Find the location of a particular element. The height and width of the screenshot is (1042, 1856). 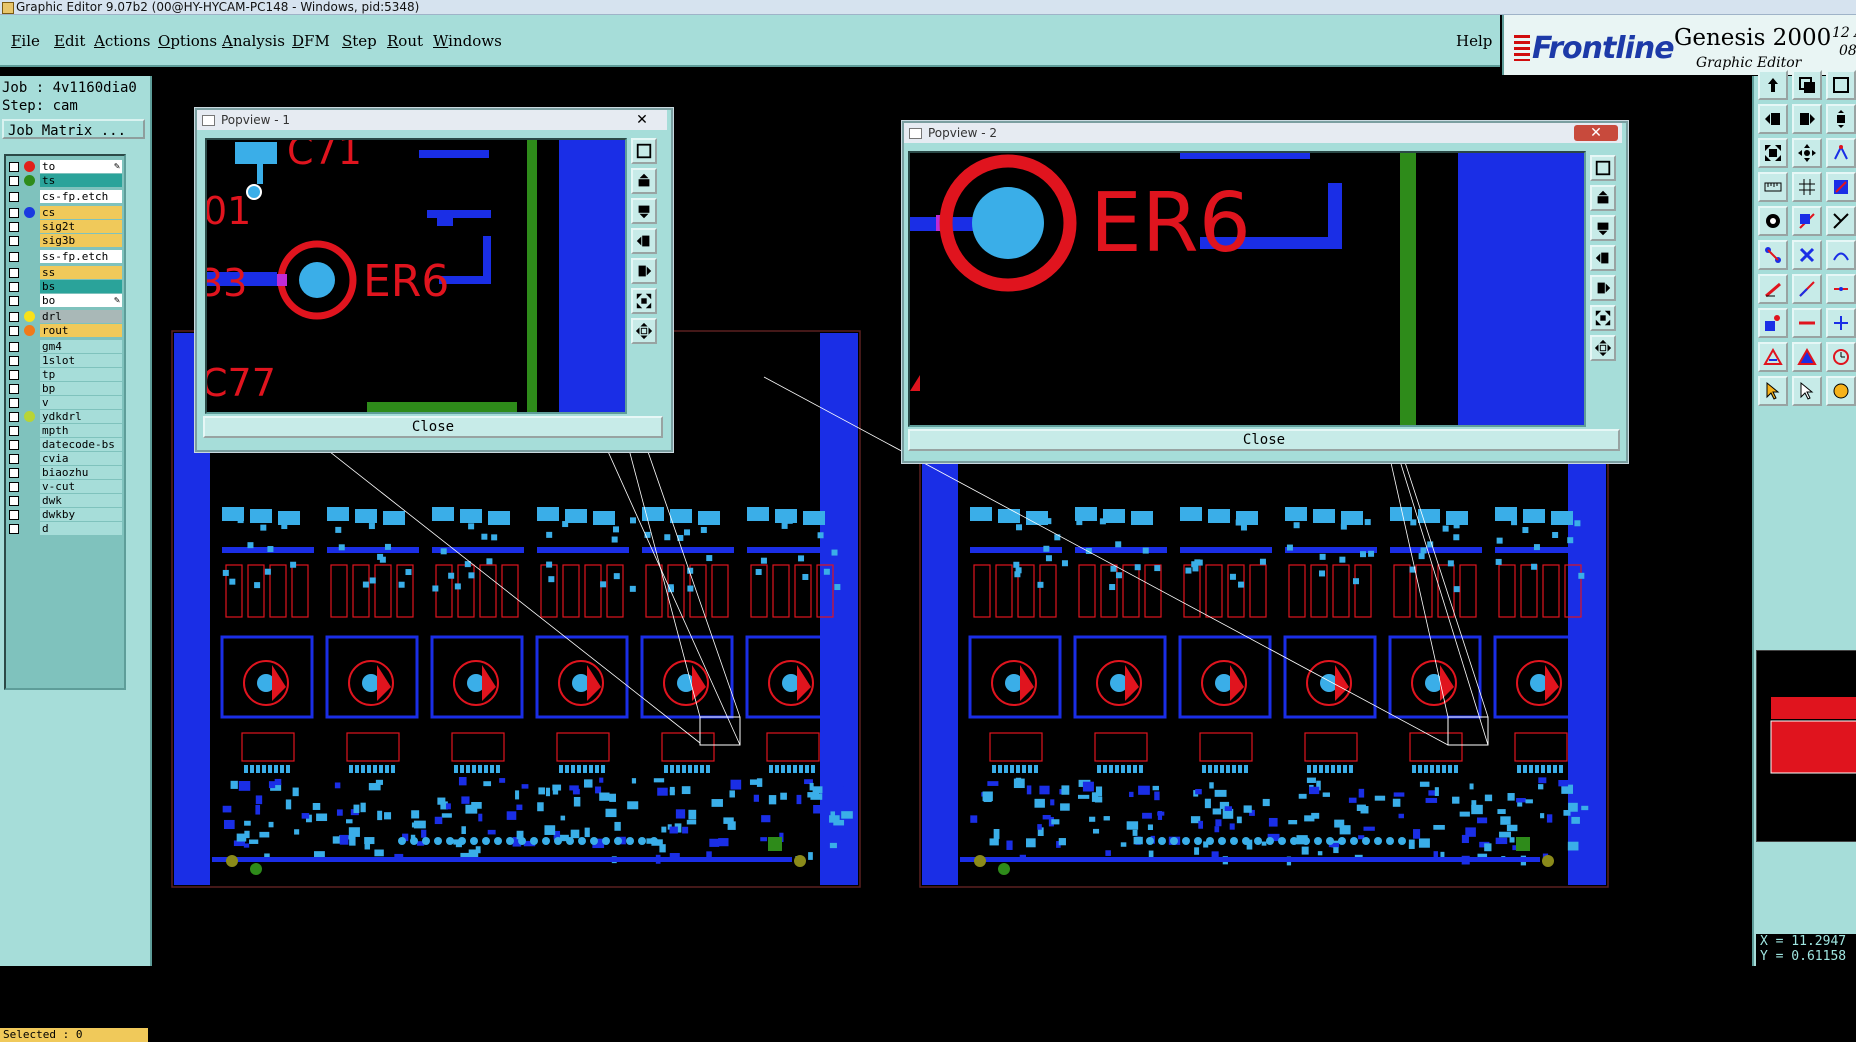

layer-name: gm4 is located at coordinates (81, 346).